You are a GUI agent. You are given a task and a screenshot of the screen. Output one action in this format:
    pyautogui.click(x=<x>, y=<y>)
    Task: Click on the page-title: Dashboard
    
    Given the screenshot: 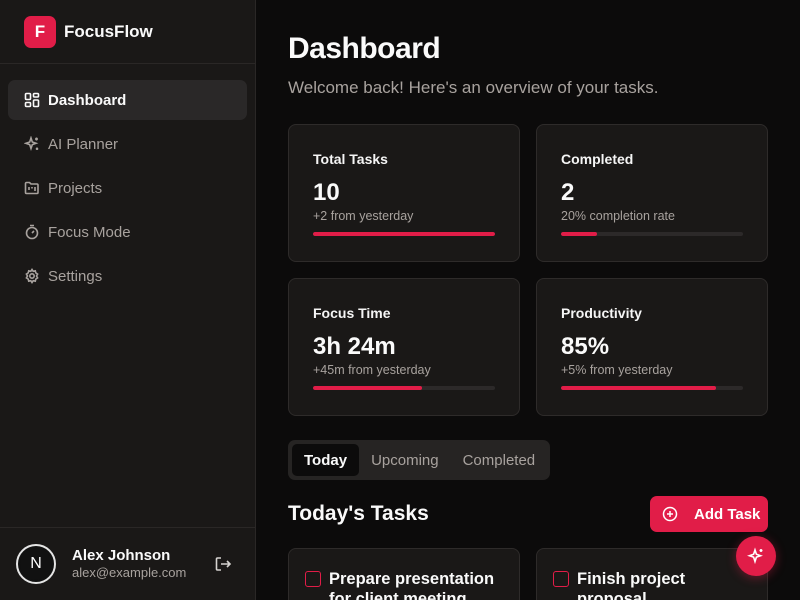 What is the action you would take?
    pyautogui.click(x=364, y=48)
    